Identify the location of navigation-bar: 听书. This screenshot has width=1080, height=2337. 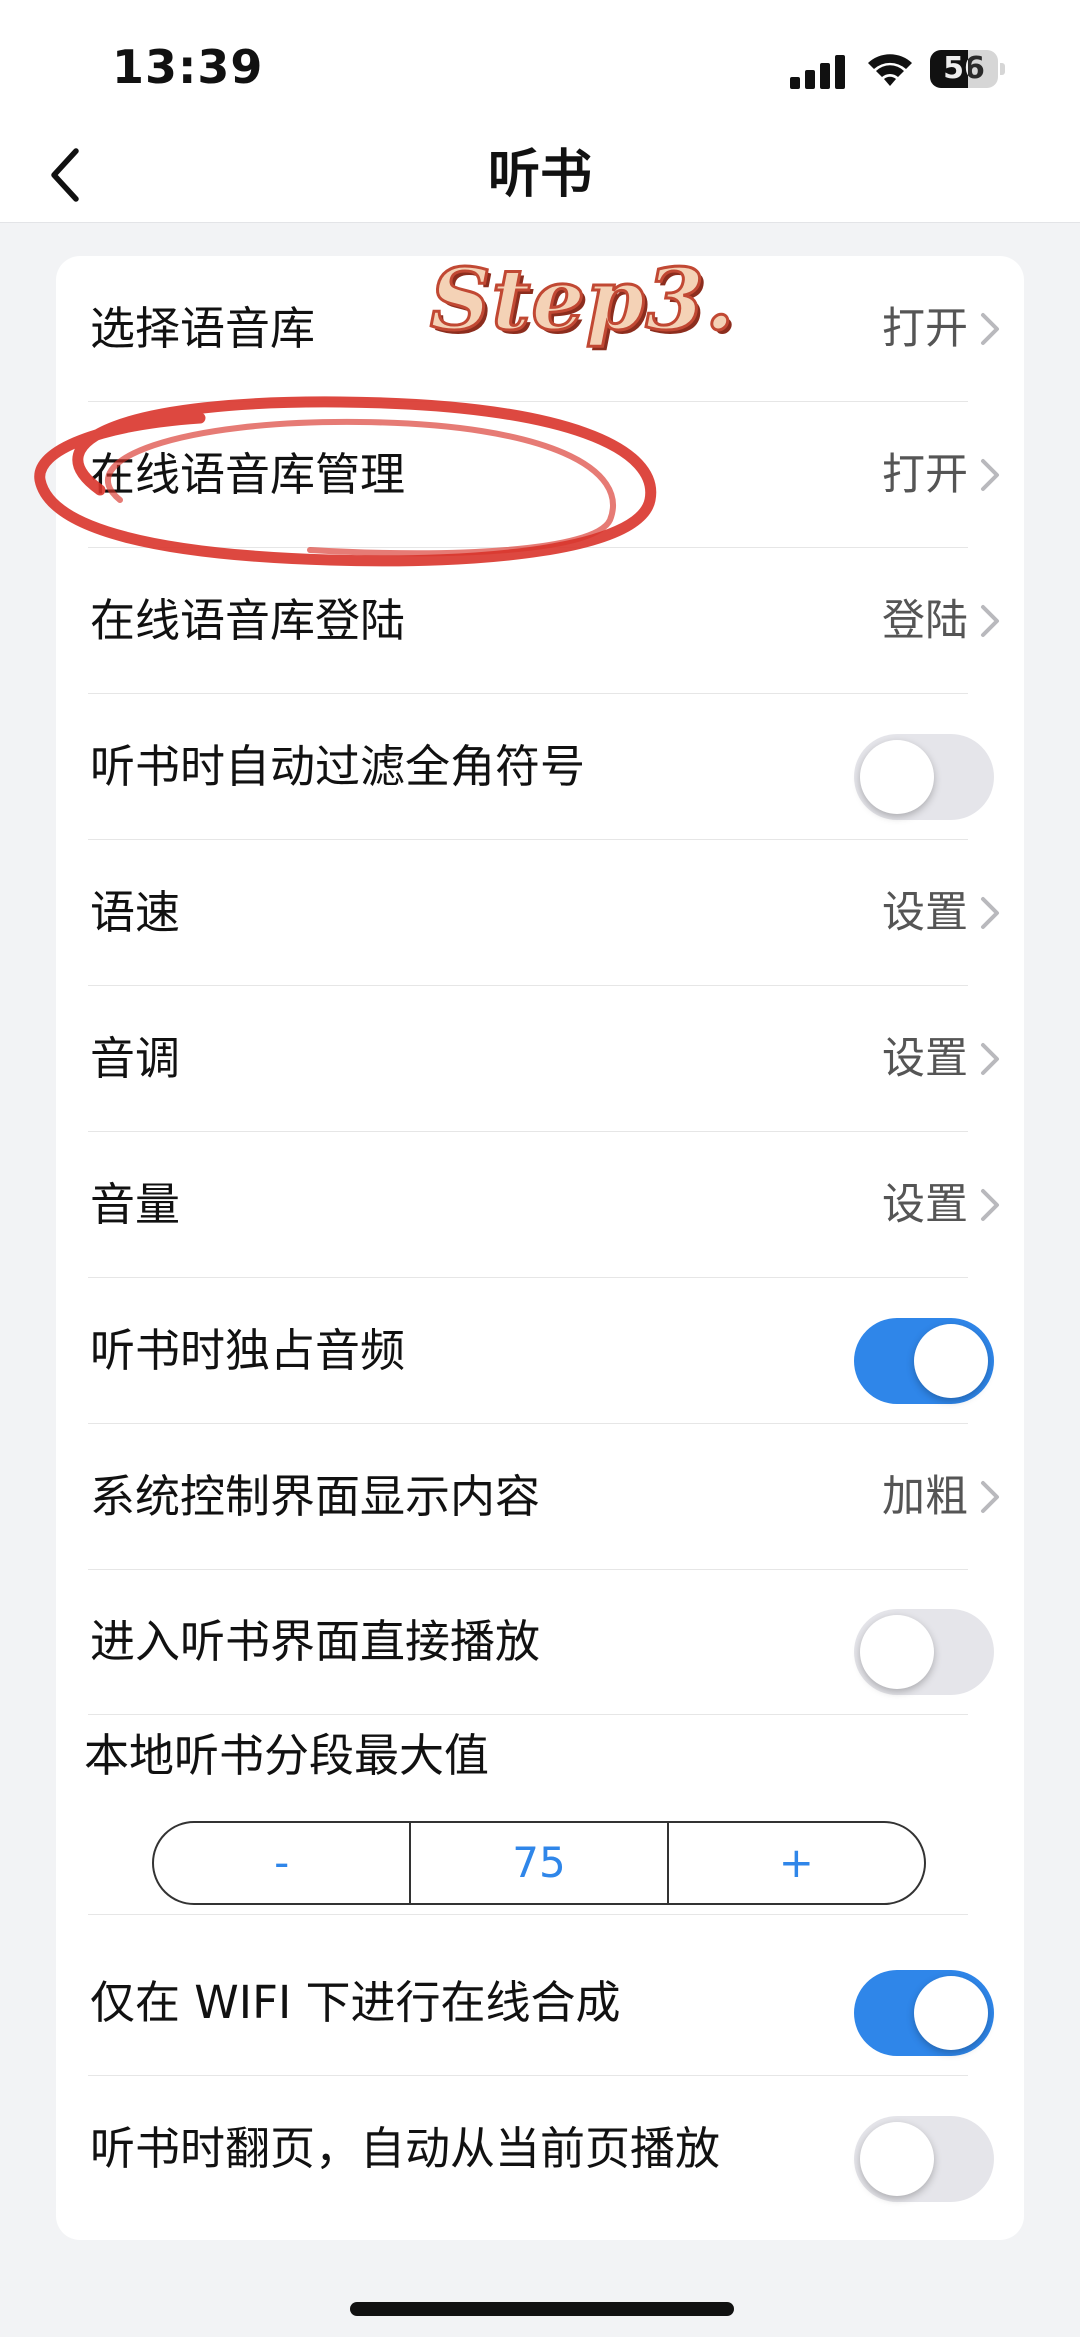
(540, 181).